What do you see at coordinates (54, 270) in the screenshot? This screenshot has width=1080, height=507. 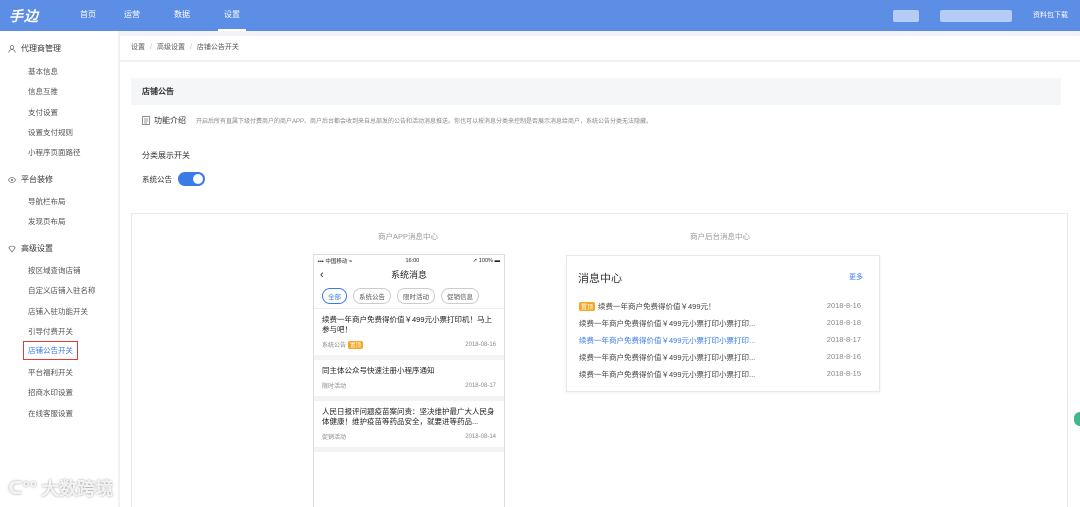 I see `sidebar-item-region-search: 按区域查询店铺` at bounding box center [54, 270].